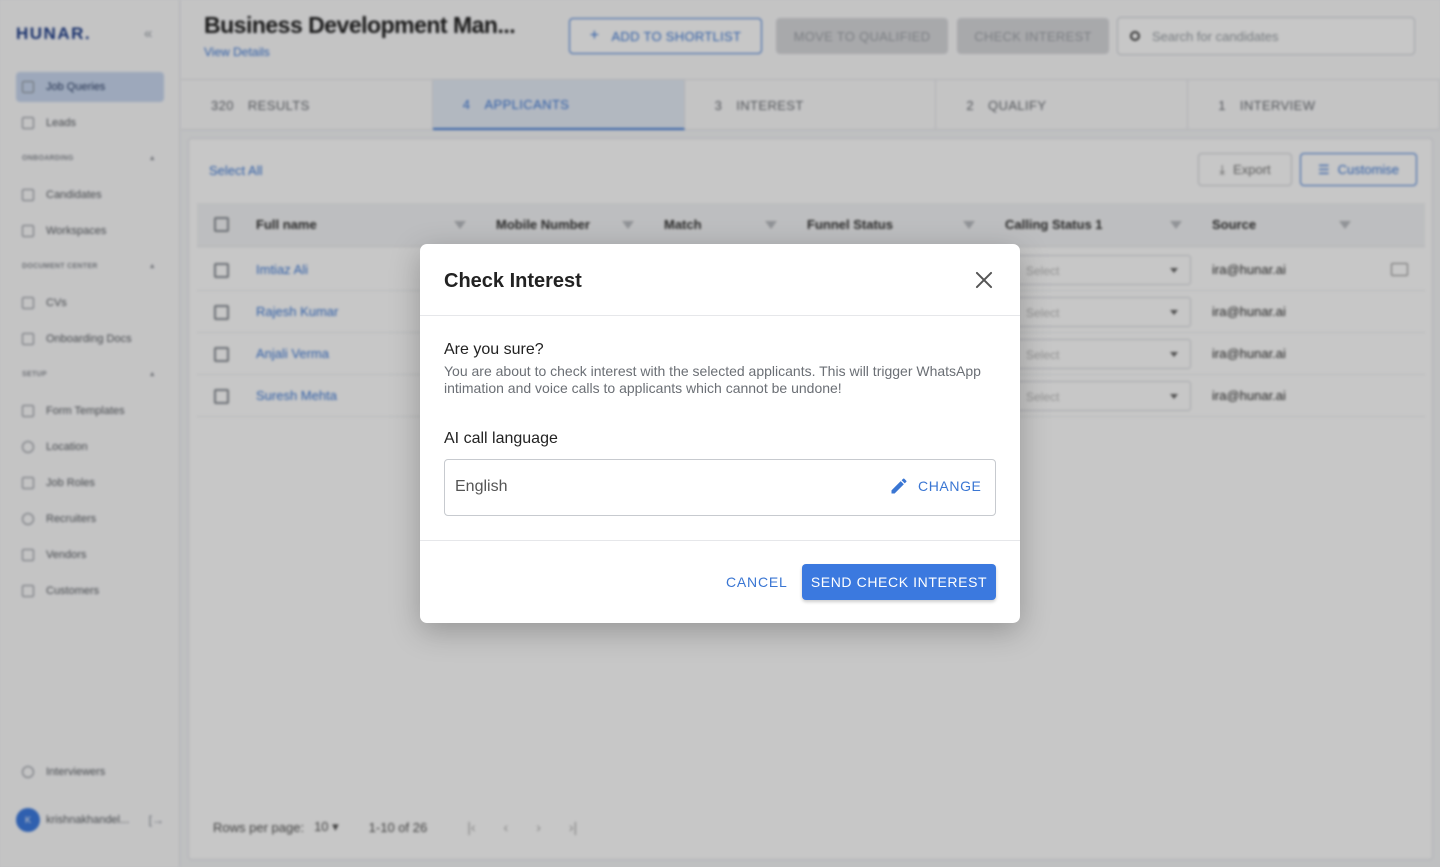 The height and width of the screenshot is (867, 1440). Describe the element at coordinates (899, 486) in the screenshot. I see `pencil-icon` at that location.